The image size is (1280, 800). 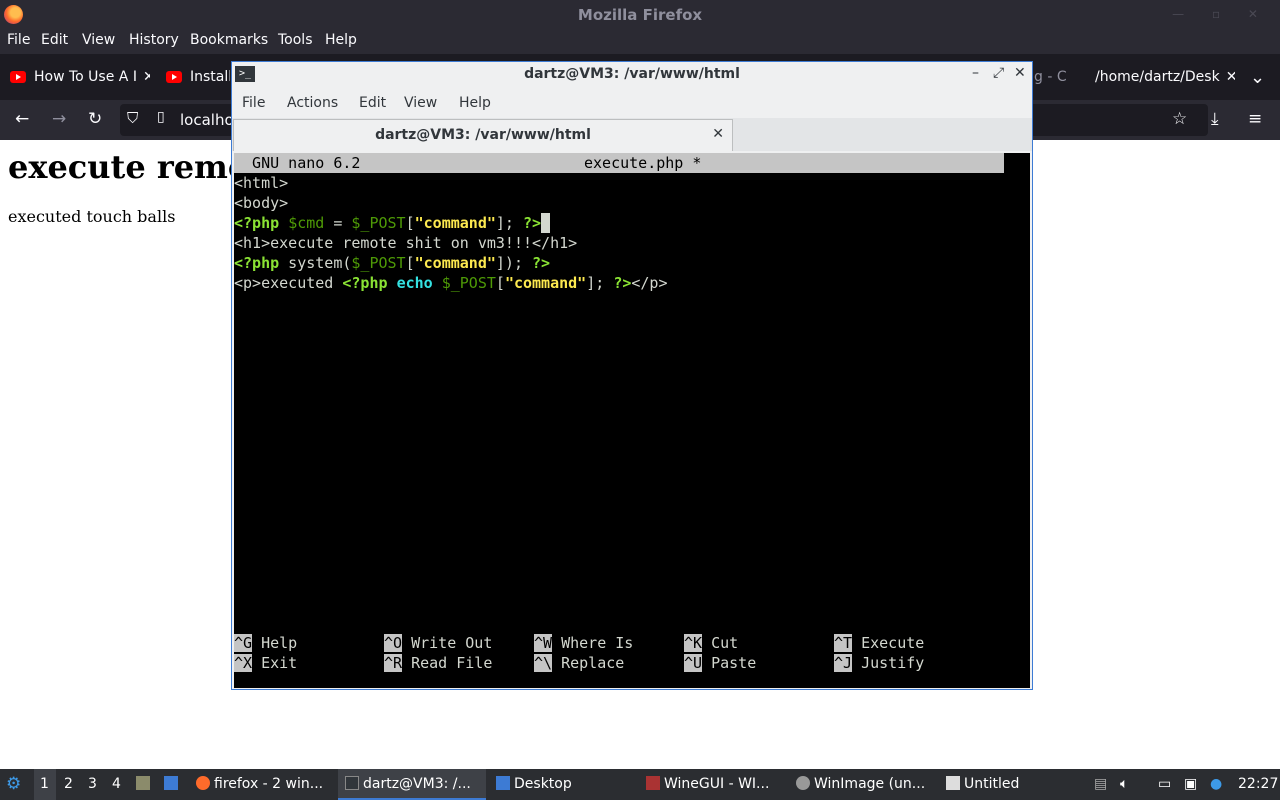 I want to click on window-title: Mozilla Firefox, so click(x=640, y=15).